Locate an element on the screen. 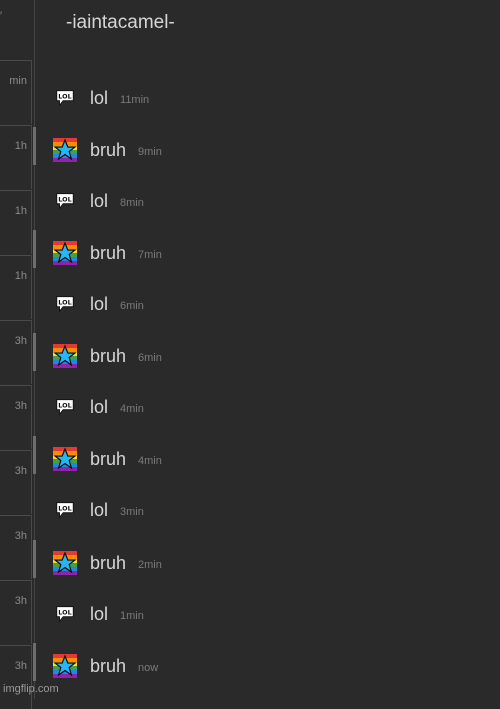  message-row: bruh 4min is located at coordinates (107, 459).